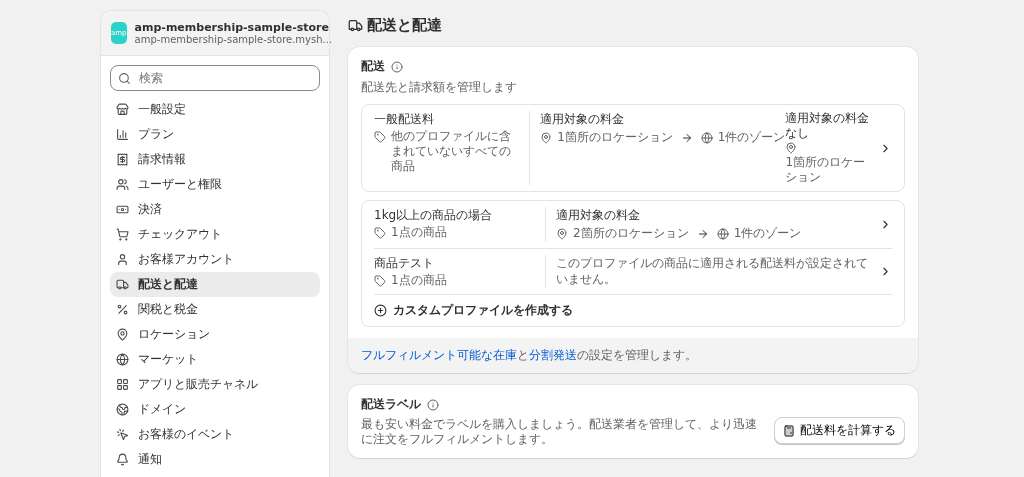  What do you see at coordinates (122, 234) in the screenshot?
I see `cart-icon` at bounding box center [122, 234].